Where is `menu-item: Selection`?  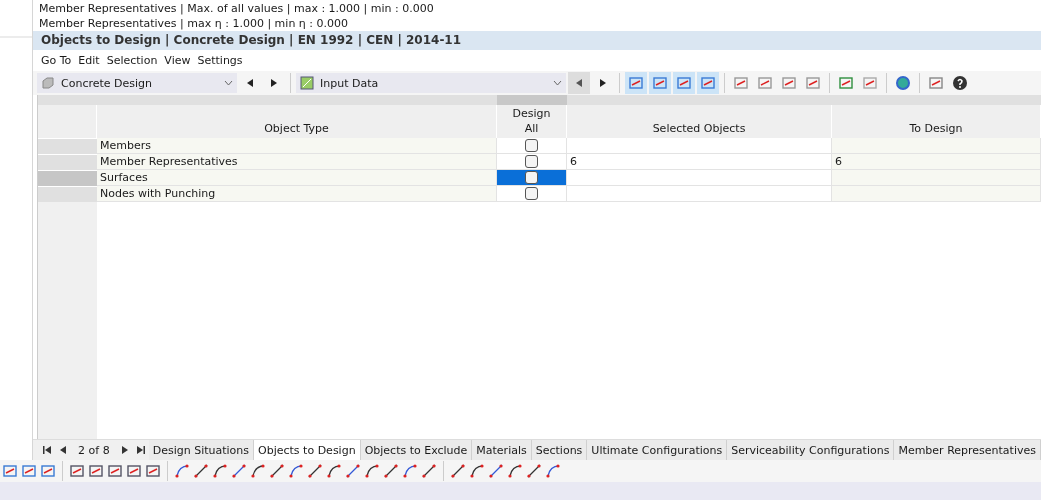
menu-item: Selection is located at coordinates (132, 60).